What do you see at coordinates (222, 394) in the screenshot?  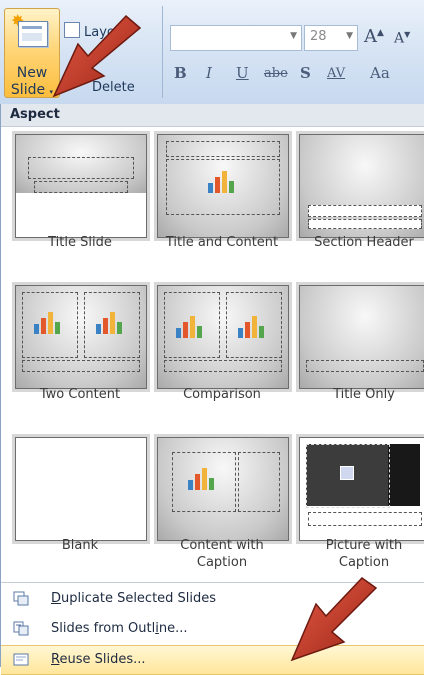 I see `layout-caption: Comparison` at bounding box center [222, 394].